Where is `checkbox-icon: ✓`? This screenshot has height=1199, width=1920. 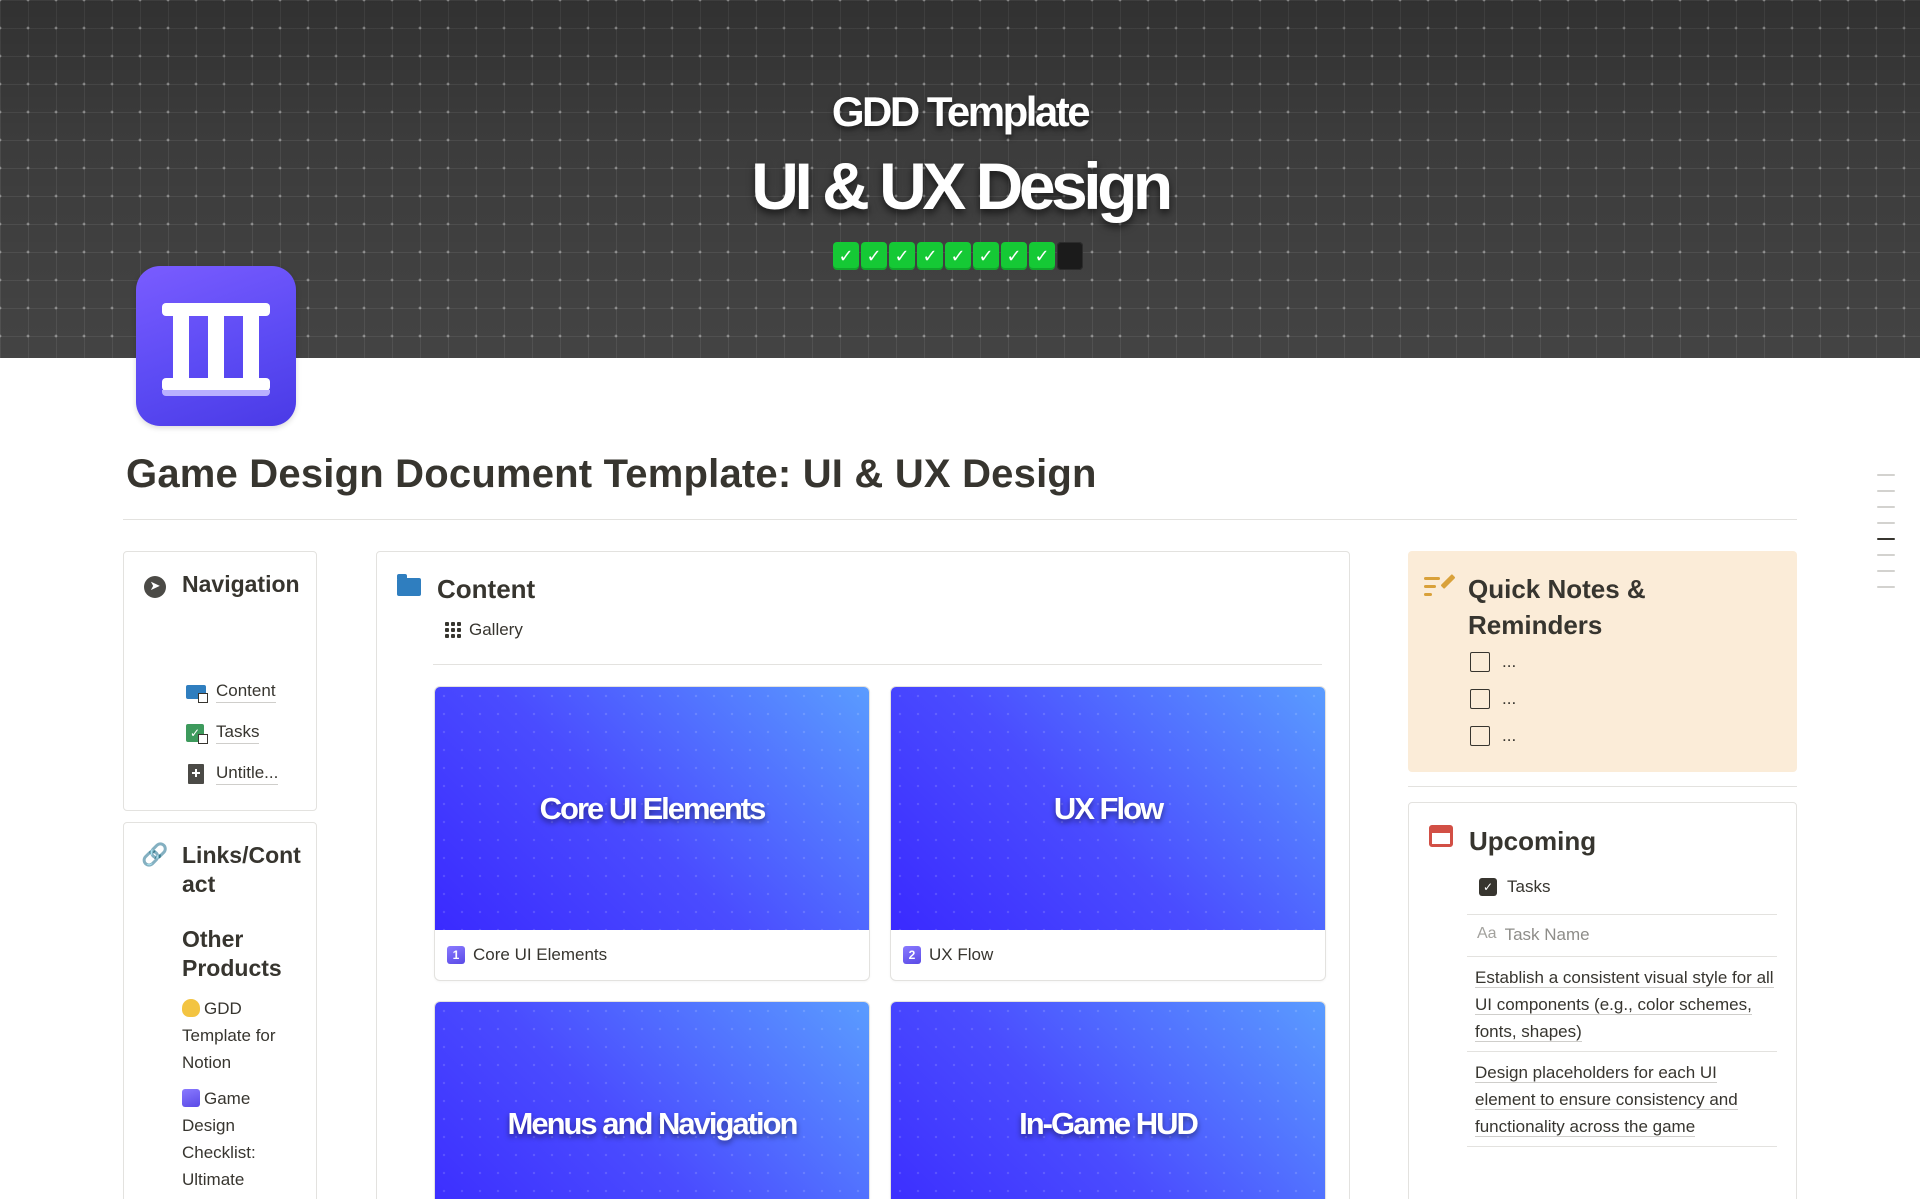 checkbox-icon: ✓ is located at coordinates (1488, 887).